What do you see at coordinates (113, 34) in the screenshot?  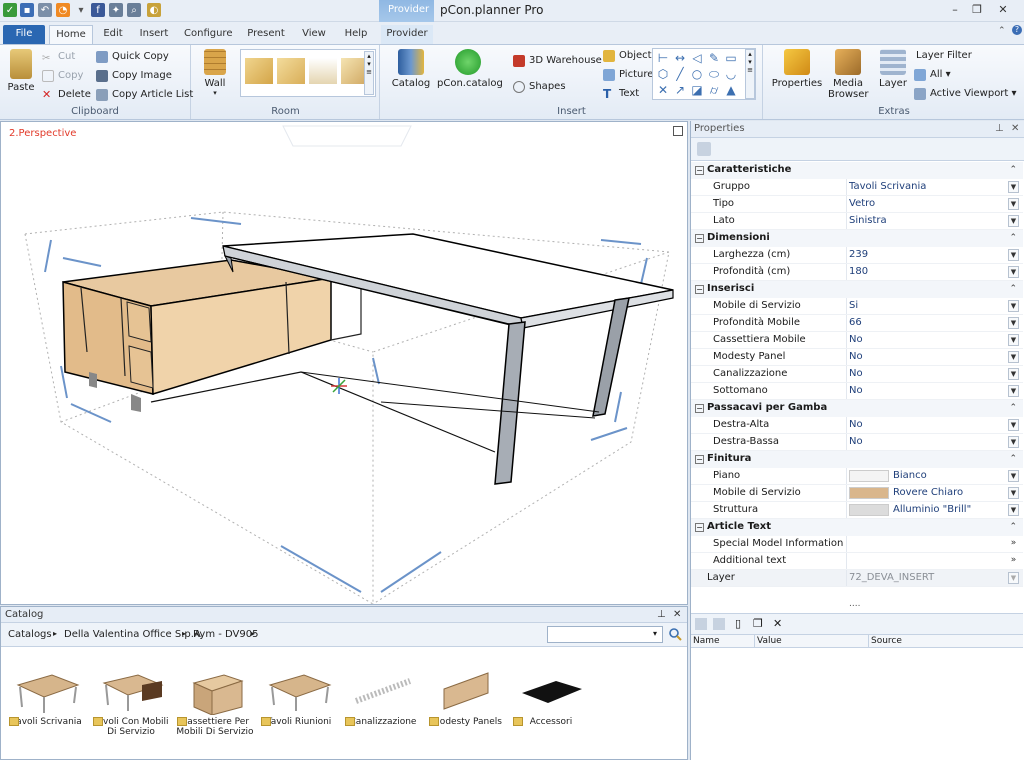 I see `tab-edit: Edit` at bounding box center [113, 34].